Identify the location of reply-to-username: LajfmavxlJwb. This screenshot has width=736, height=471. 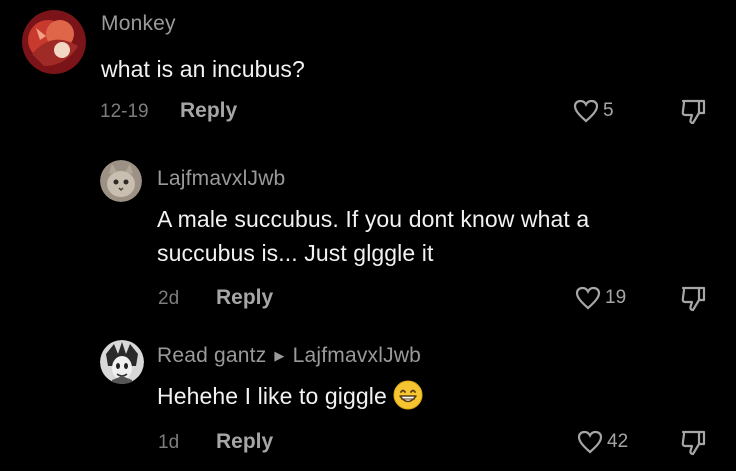
(357, 355).